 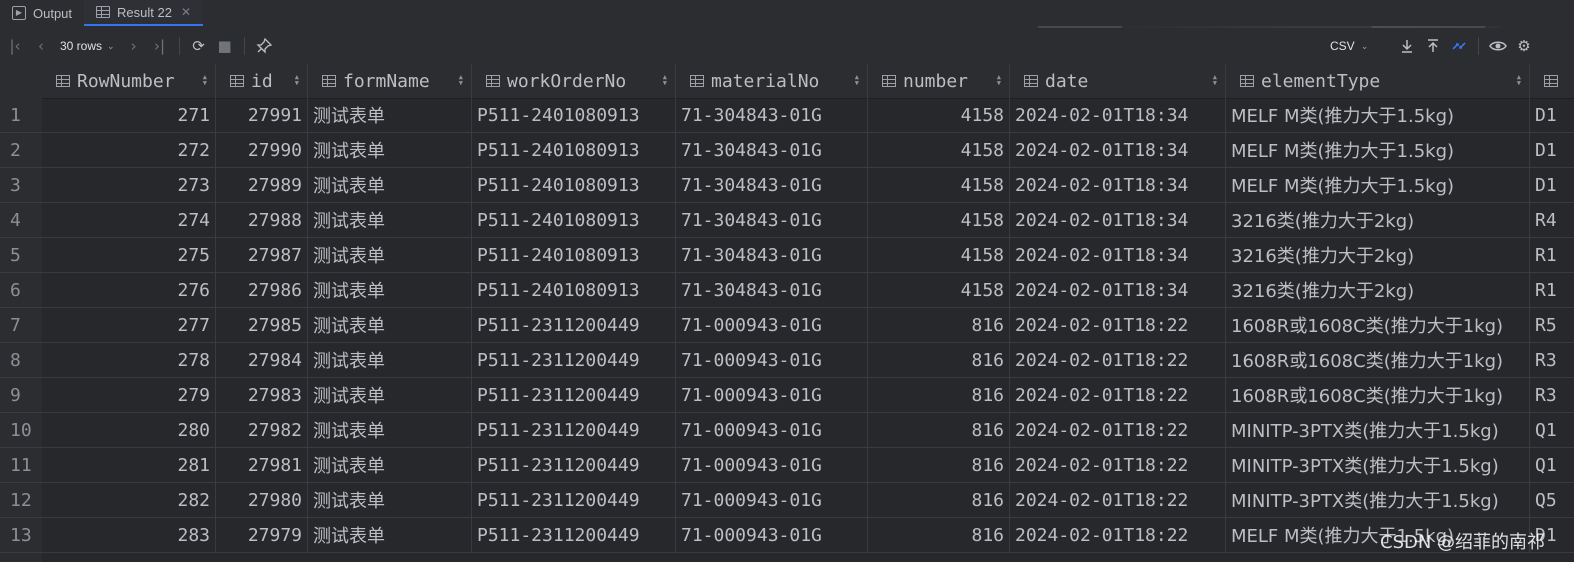 I want to click on next-page-icon: ›, so click(x=134, y=46).